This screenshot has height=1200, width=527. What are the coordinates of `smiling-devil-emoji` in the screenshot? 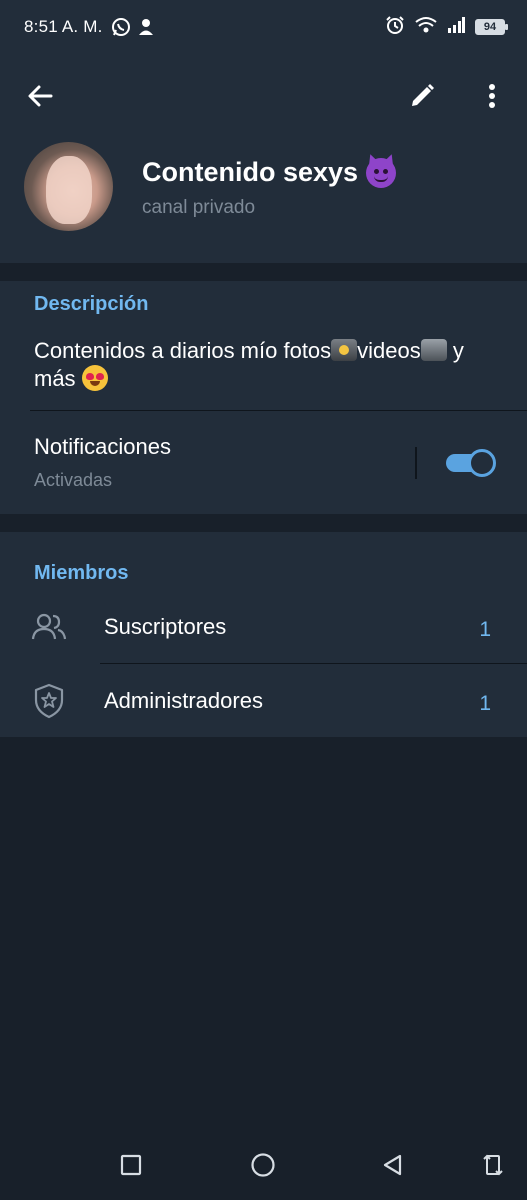 It's located at (381, 172).